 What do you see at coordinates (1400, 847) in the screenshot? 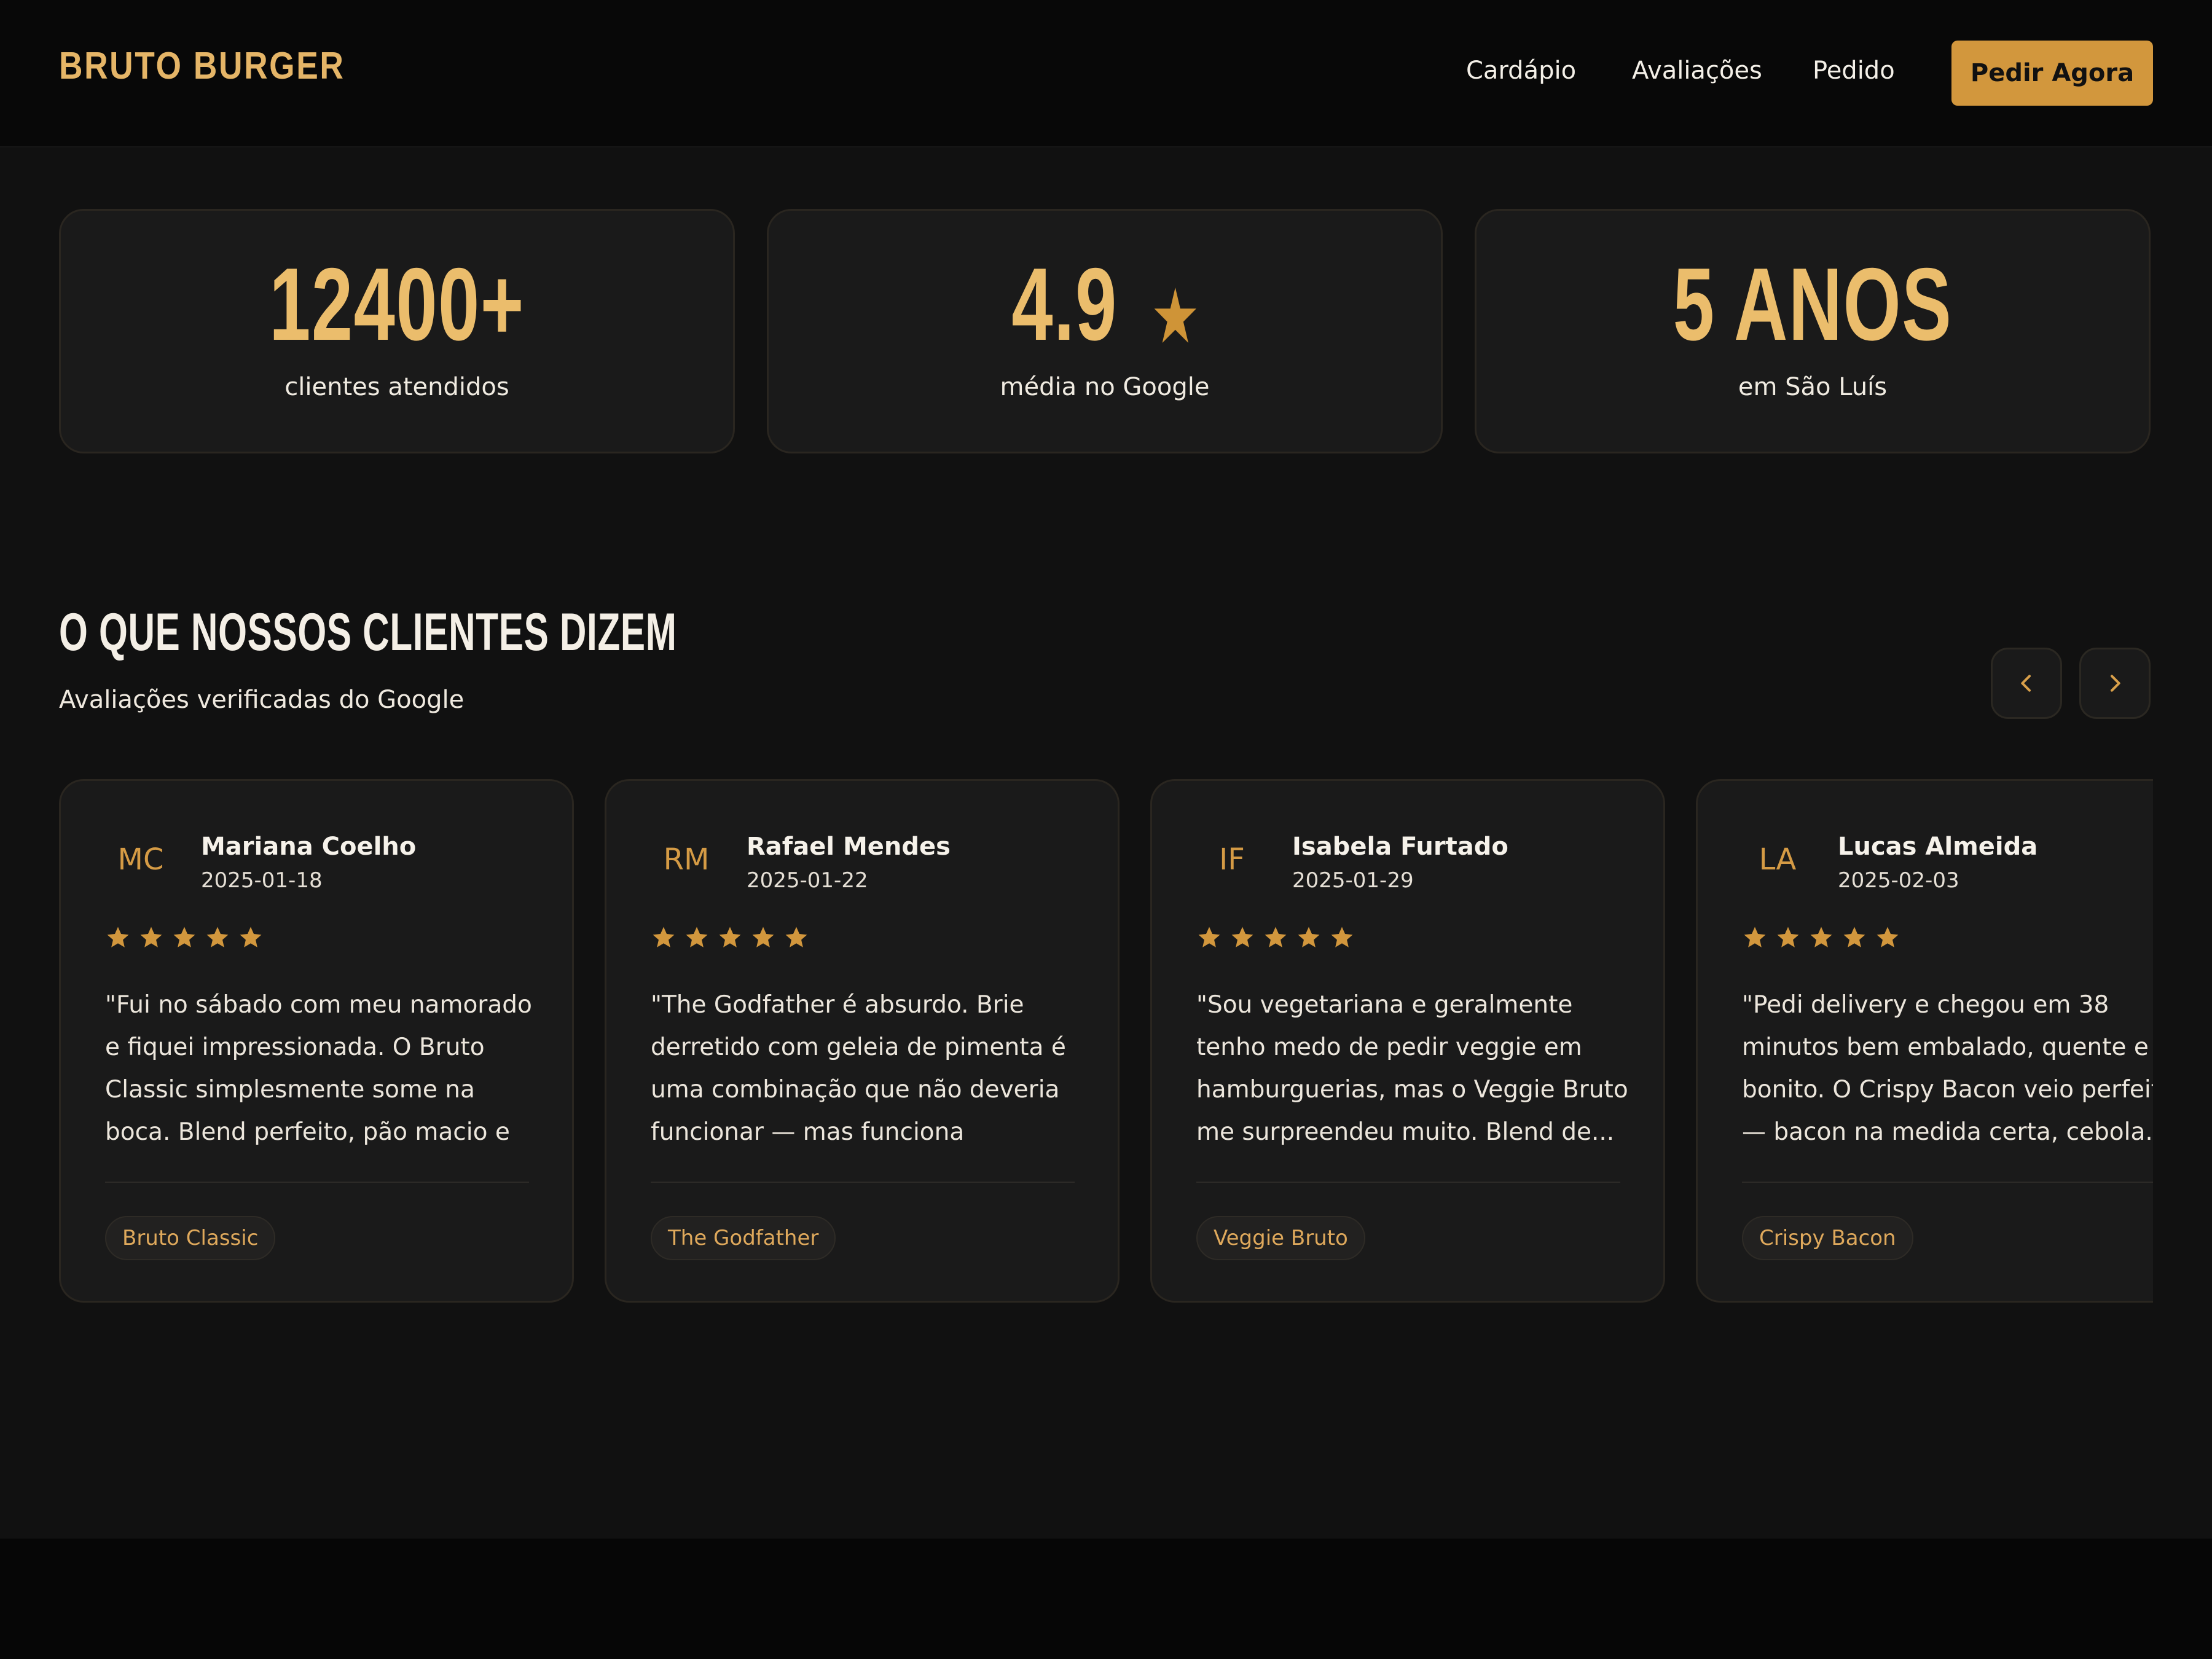
I see `reviewer-name: Isabela Furtado` at bounding box center [1400, 847].